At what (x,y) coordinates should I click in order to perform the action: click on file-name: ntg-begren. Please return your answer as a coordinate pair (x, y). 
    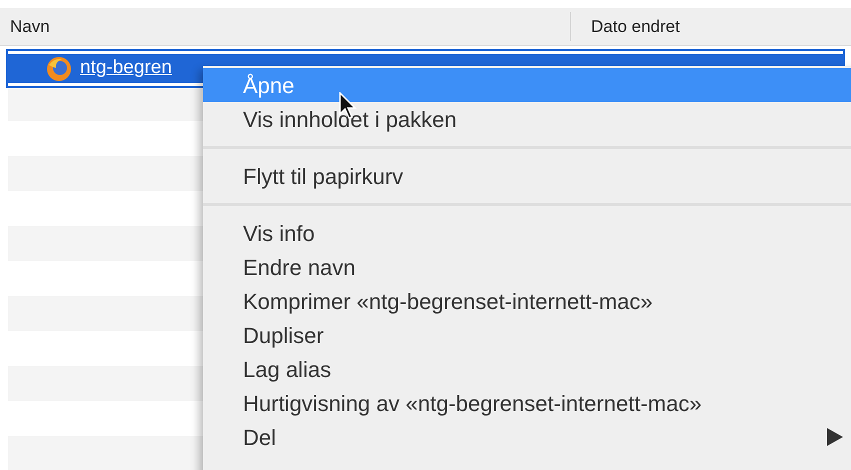
    Looking at the image, I should click on (126, 68).